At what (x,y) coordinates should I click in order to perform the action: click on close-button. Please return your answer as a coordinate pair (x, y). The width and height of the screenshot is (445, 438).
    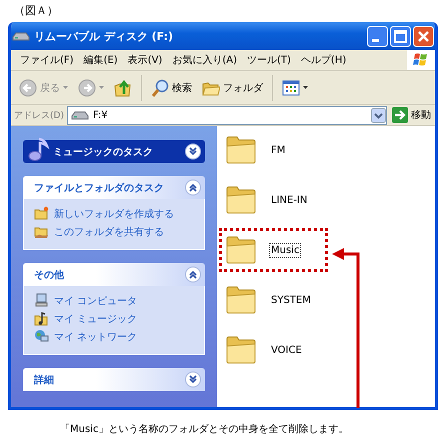
    Looking at the image, I should click on (423, 36).